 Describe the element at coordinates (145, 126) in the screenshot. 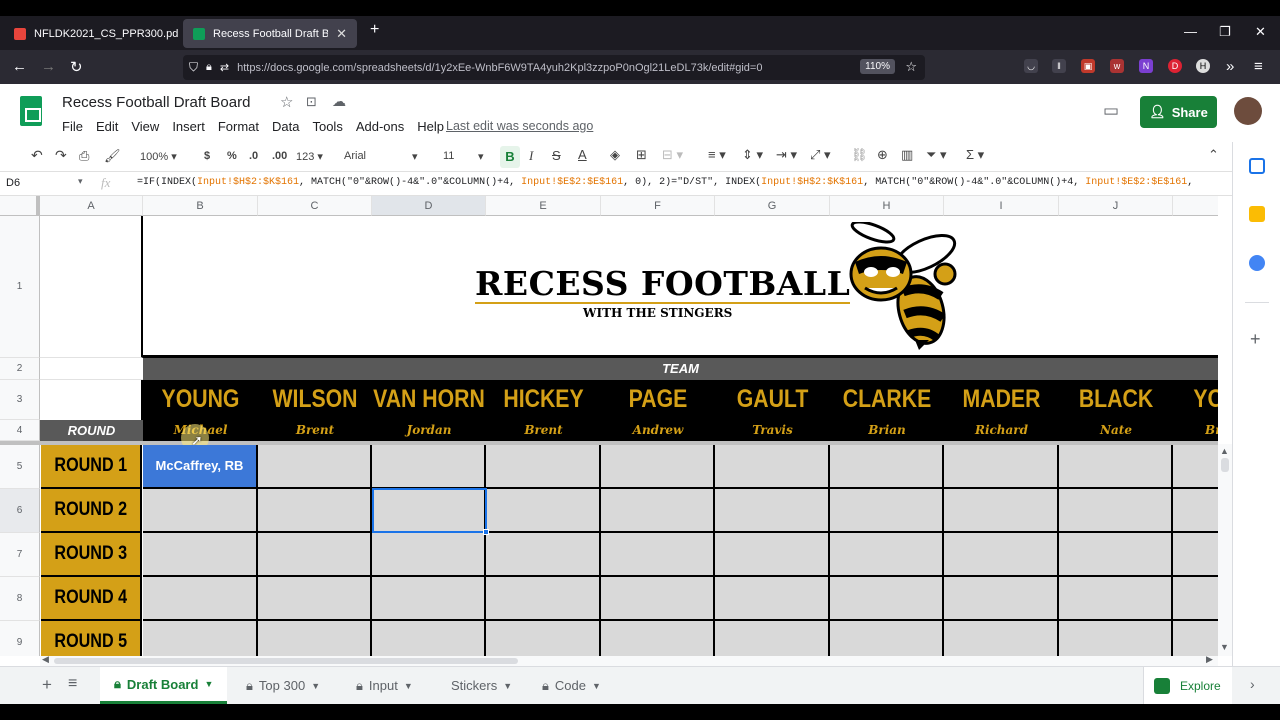

I see `menu-view: View` at that location.